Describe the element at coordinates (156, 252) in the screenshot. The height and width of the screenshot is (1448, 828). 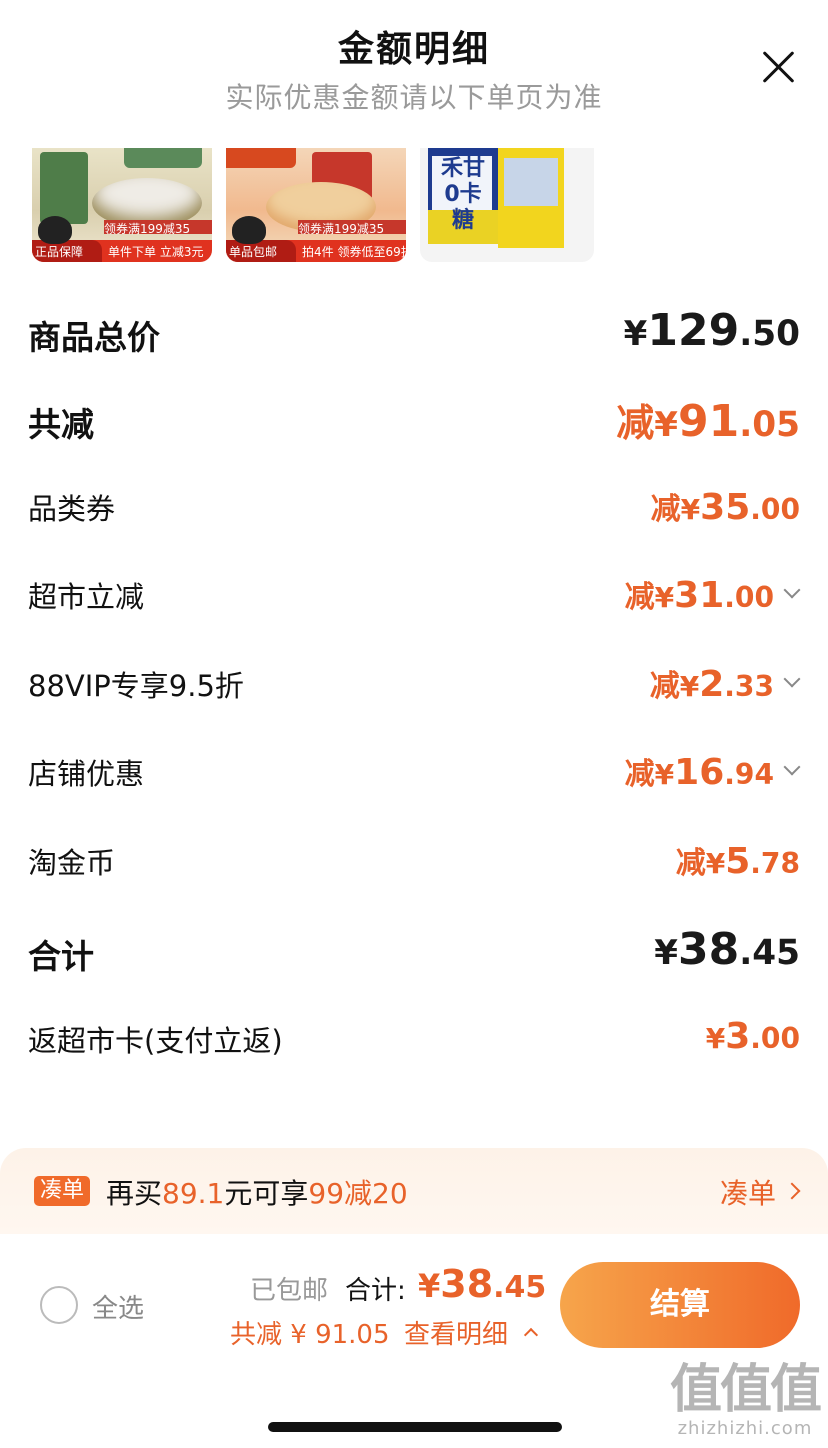
I see `product-promo: 单件下单 立减3元` at that location.